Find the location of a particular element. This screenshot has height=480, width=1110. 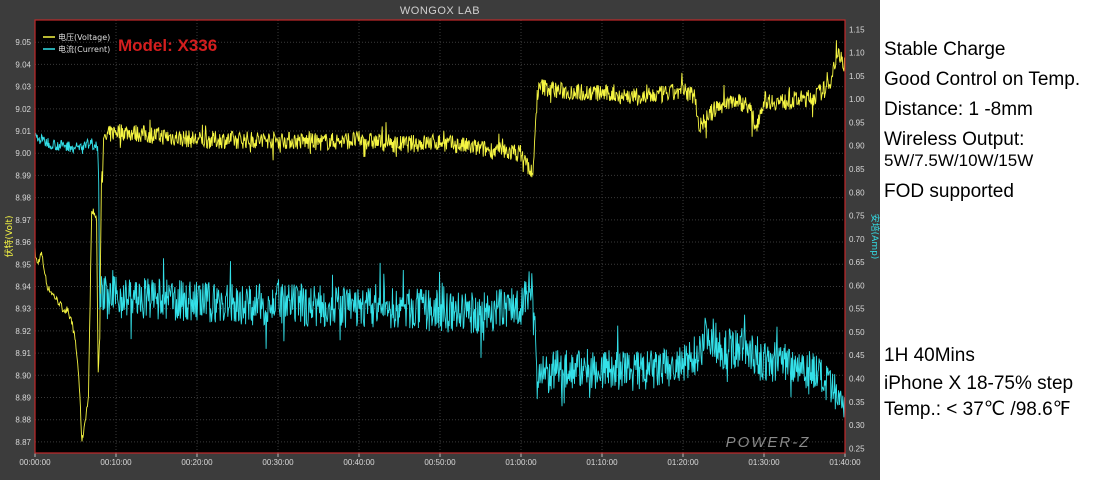

y-right-tick-label: 0.70 is located at coordinates (857, 239).